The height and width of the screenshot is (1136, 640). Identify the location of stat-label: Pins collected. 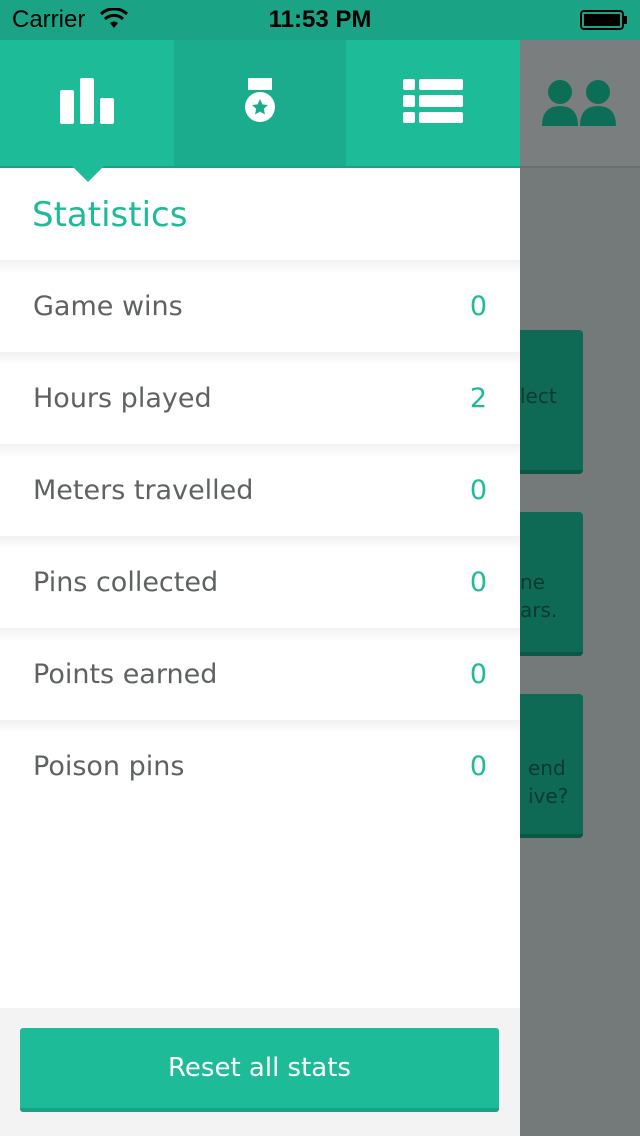
(126, 582).